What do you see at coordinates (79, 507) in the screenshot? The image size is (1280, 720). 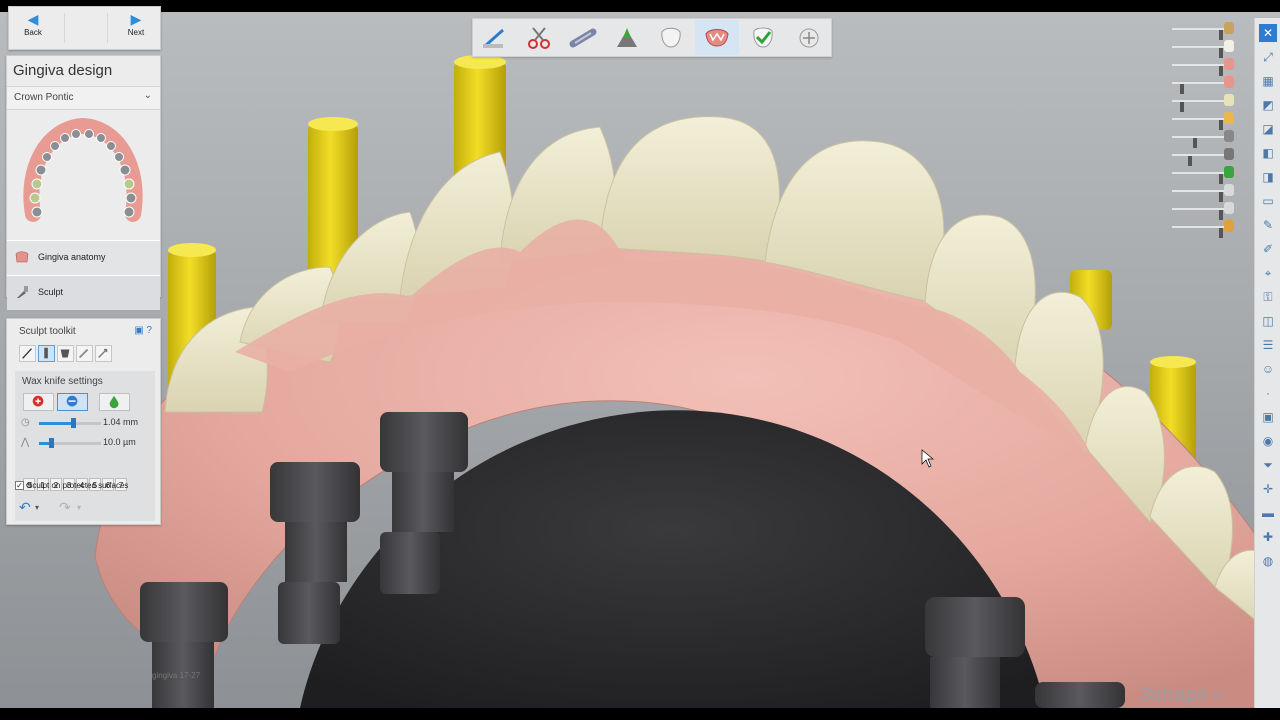 I see `redo-dropdown-icon: ▾` at bounding box center [79, 507].